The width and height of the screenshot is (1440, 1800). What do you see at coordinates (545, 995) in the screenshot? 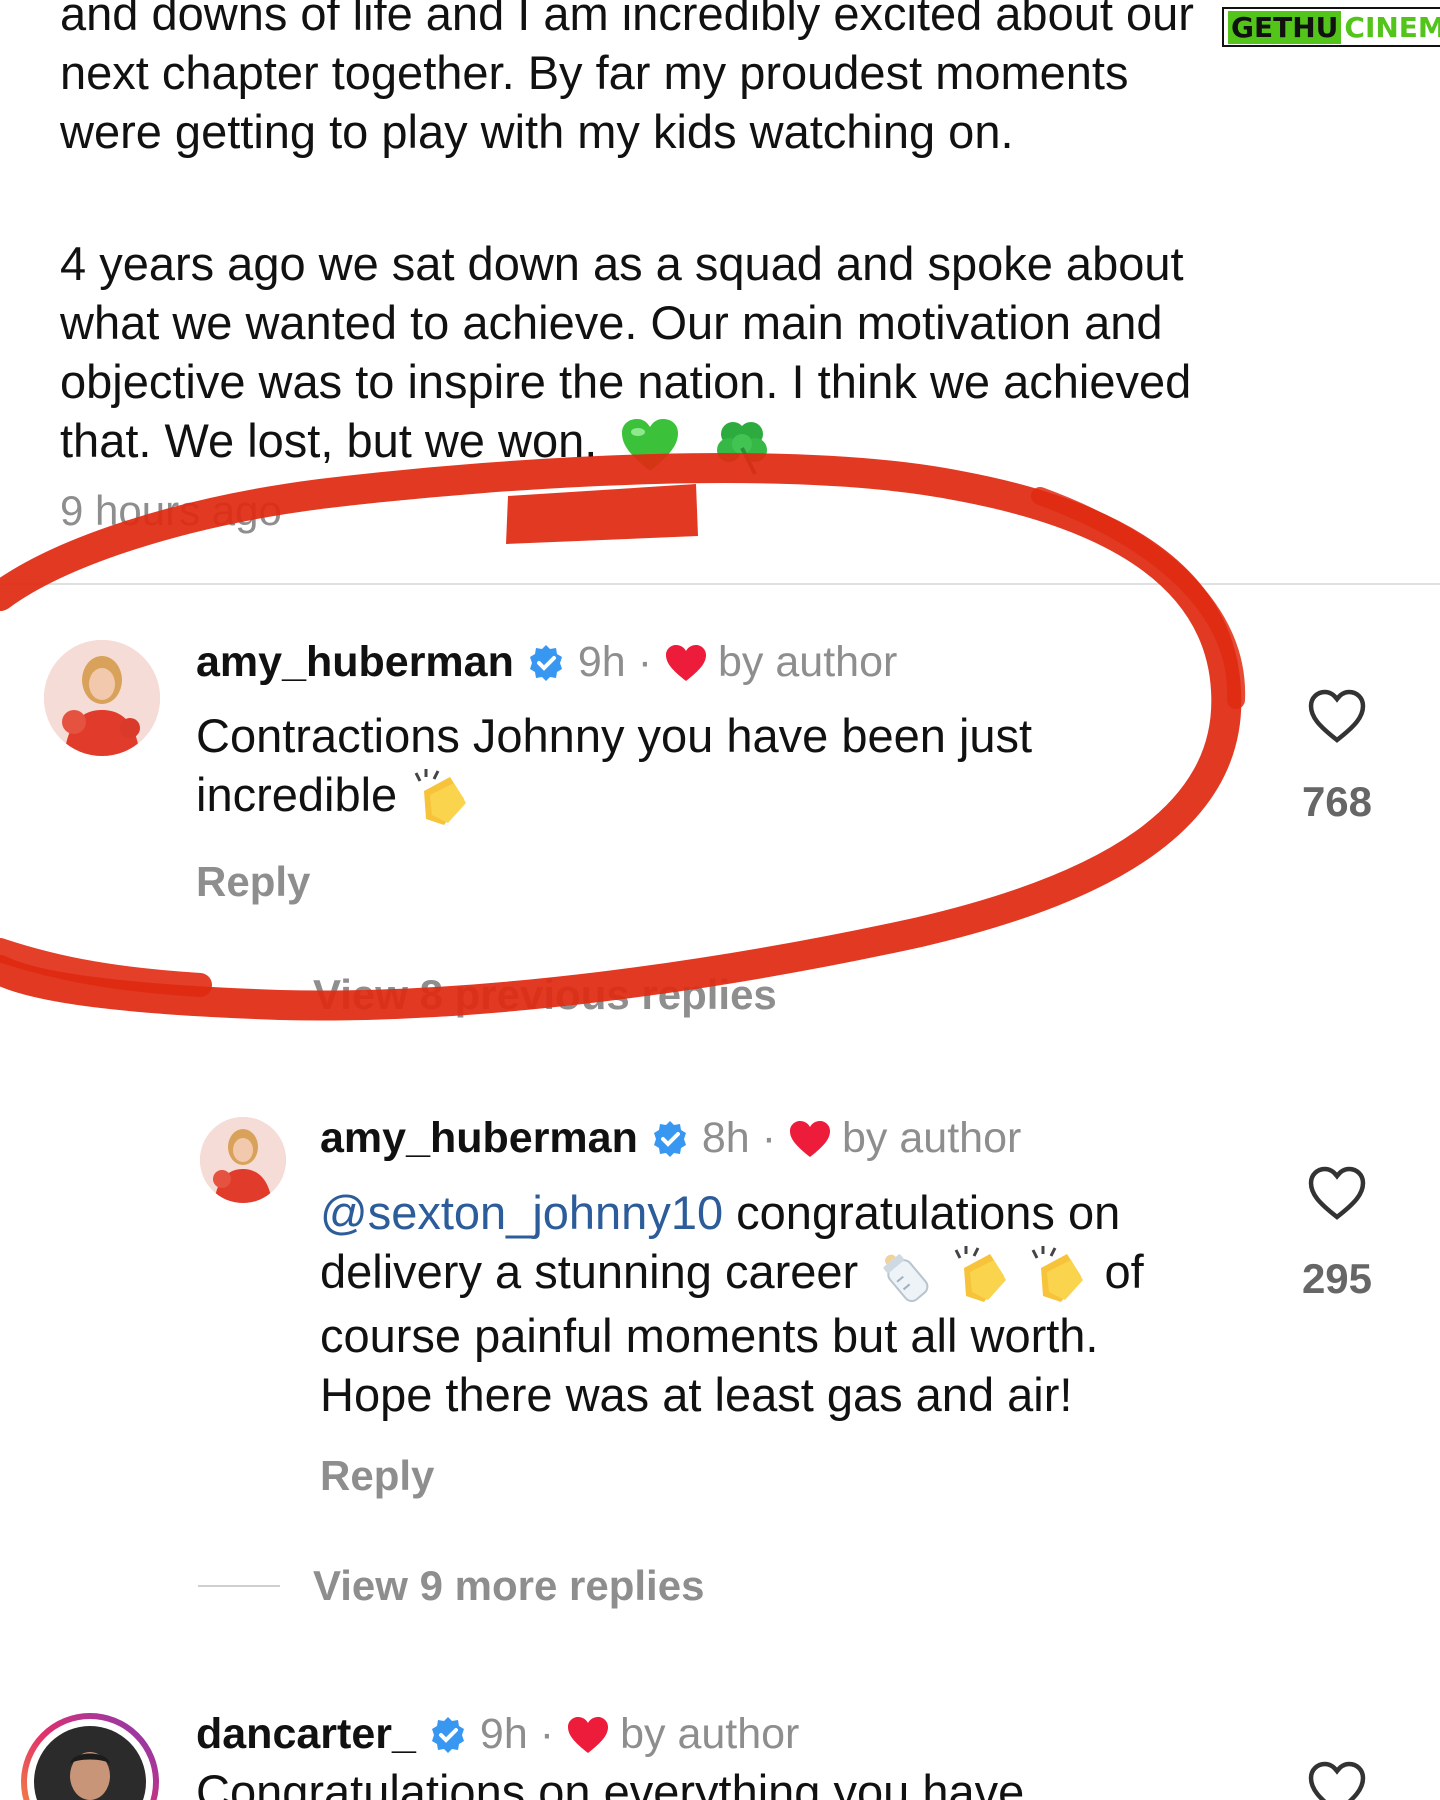
I see `view-previous-replies: View 8 previous replies` at bounding box center [545, 995].